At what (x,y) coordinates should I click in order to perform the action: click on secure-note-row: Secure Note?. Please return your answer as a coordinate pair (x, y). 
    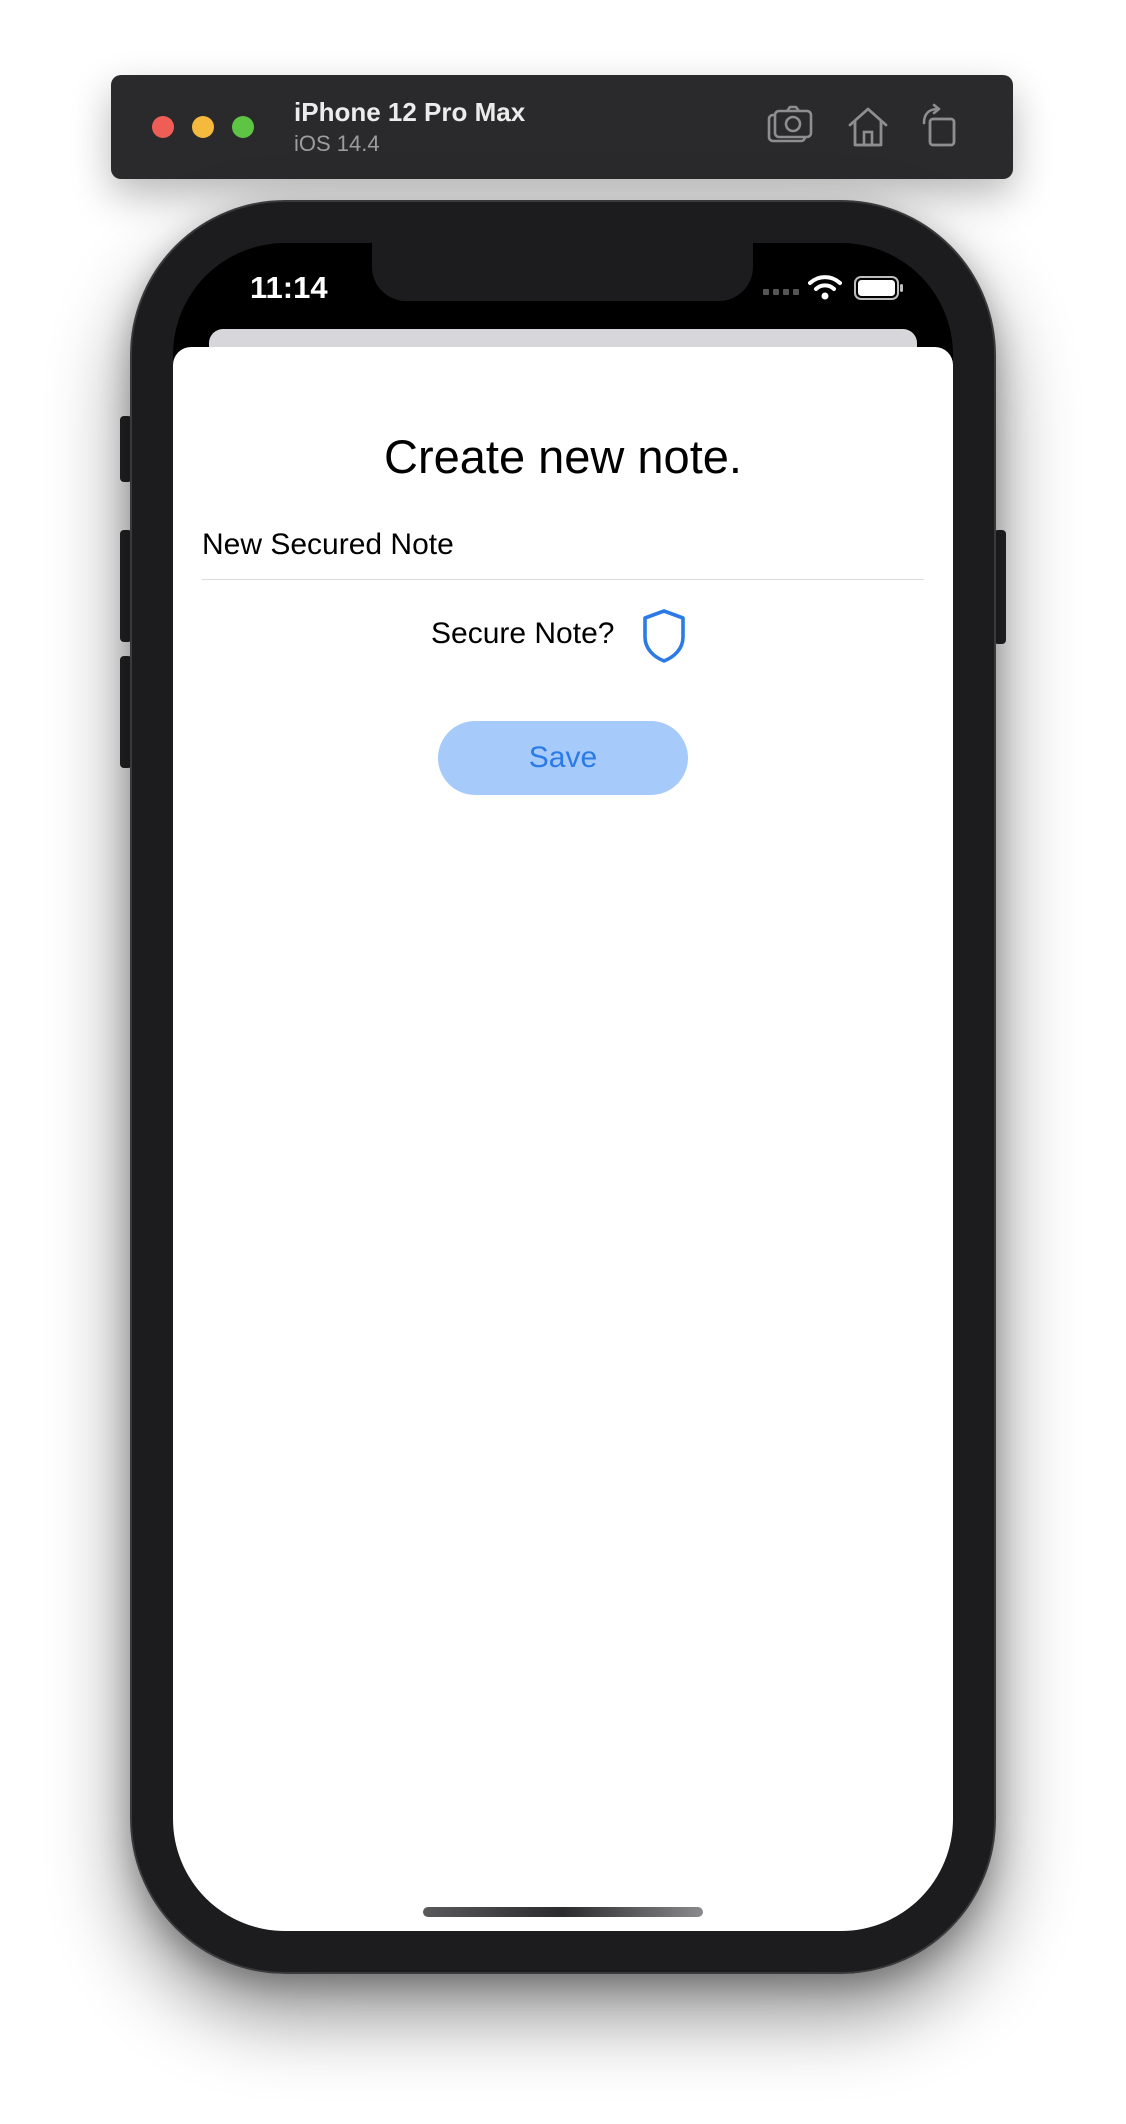
    Looking at the image, I should click on (563, 635).